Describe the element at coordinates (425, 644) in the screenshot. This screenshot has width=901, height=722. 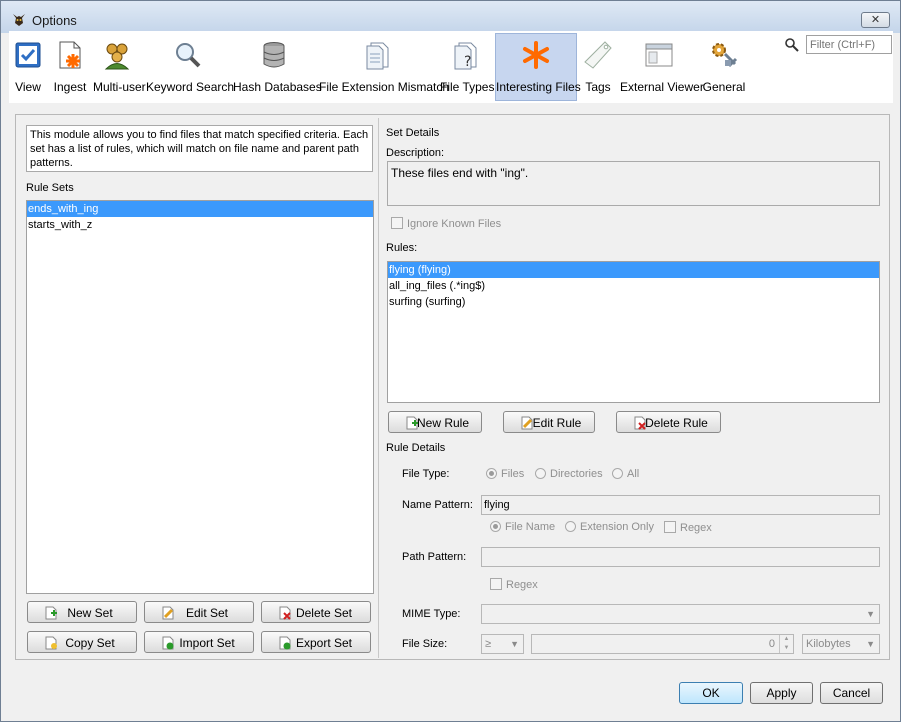
I see `file-size-label: File Size:` at that location.